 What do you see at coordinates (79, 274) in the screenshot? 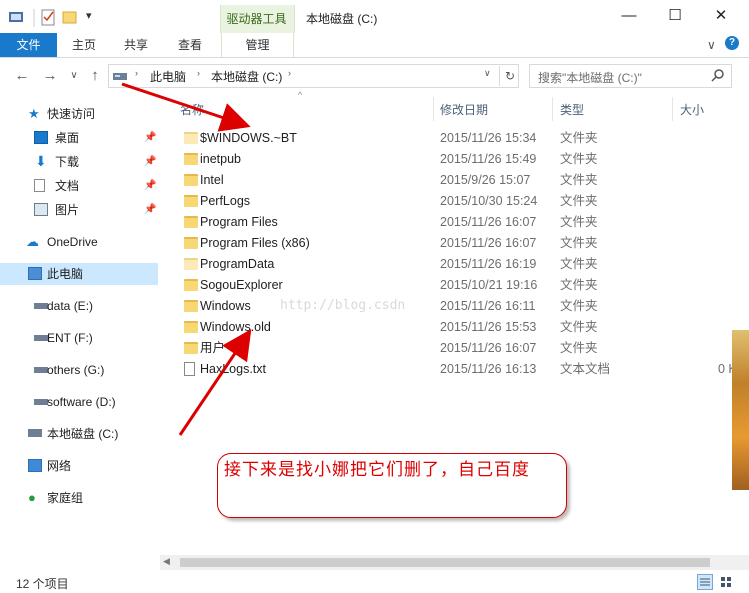
I see `sidebar-item-this-pc: 此电脑` at bounding box center [79, 274].